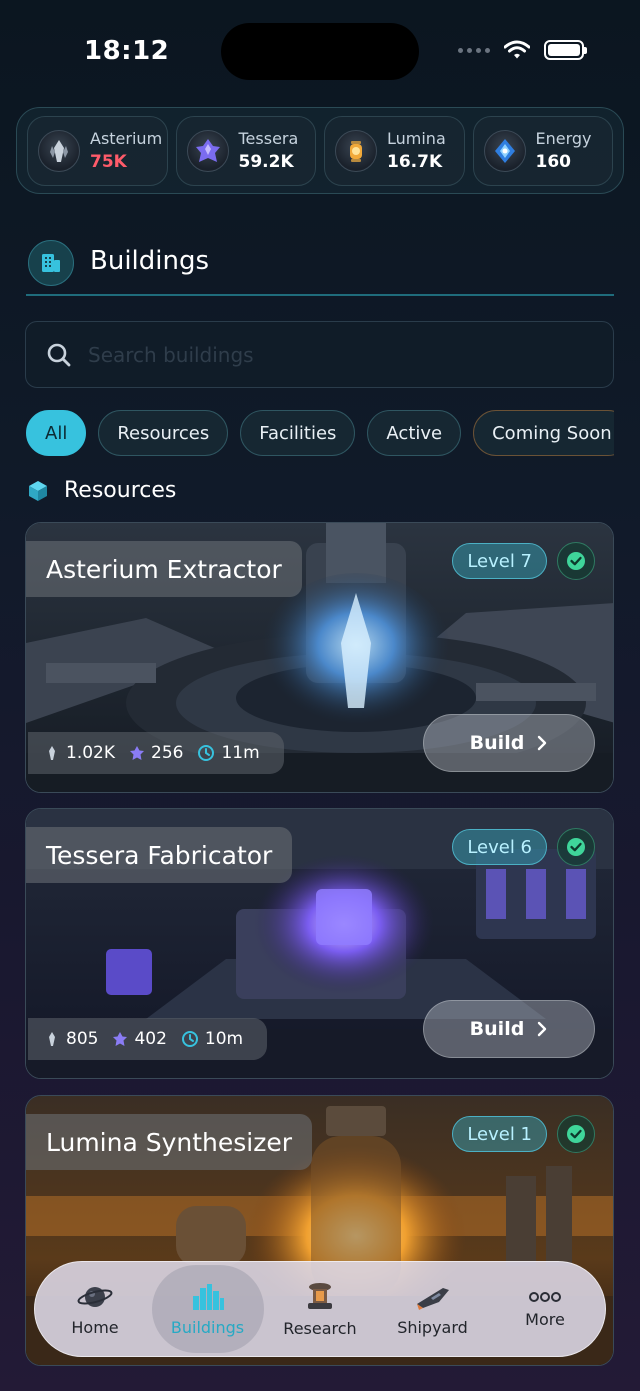 The width and height of the screenshot is (640, 1391). Describe the element at coordinates (59, 355) in the screenshot. I see `search-icon` at that location.